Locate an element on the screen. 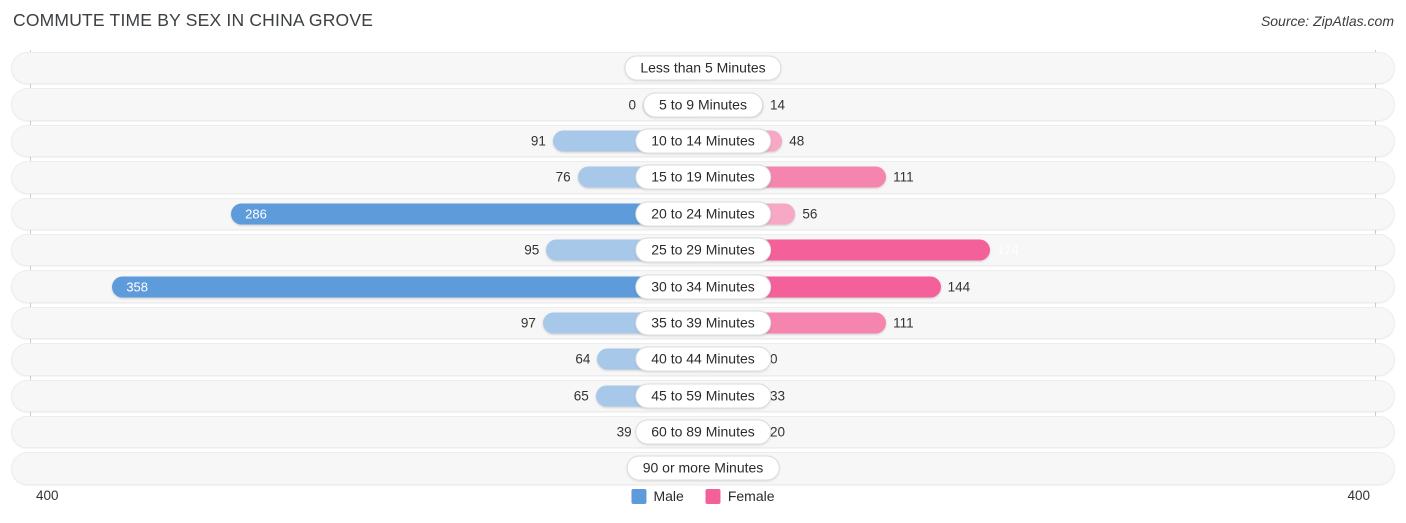 This screenshot has width=1406, height=523. category-label: 20 to 24 Minutes is located at coordinates (703, 214).